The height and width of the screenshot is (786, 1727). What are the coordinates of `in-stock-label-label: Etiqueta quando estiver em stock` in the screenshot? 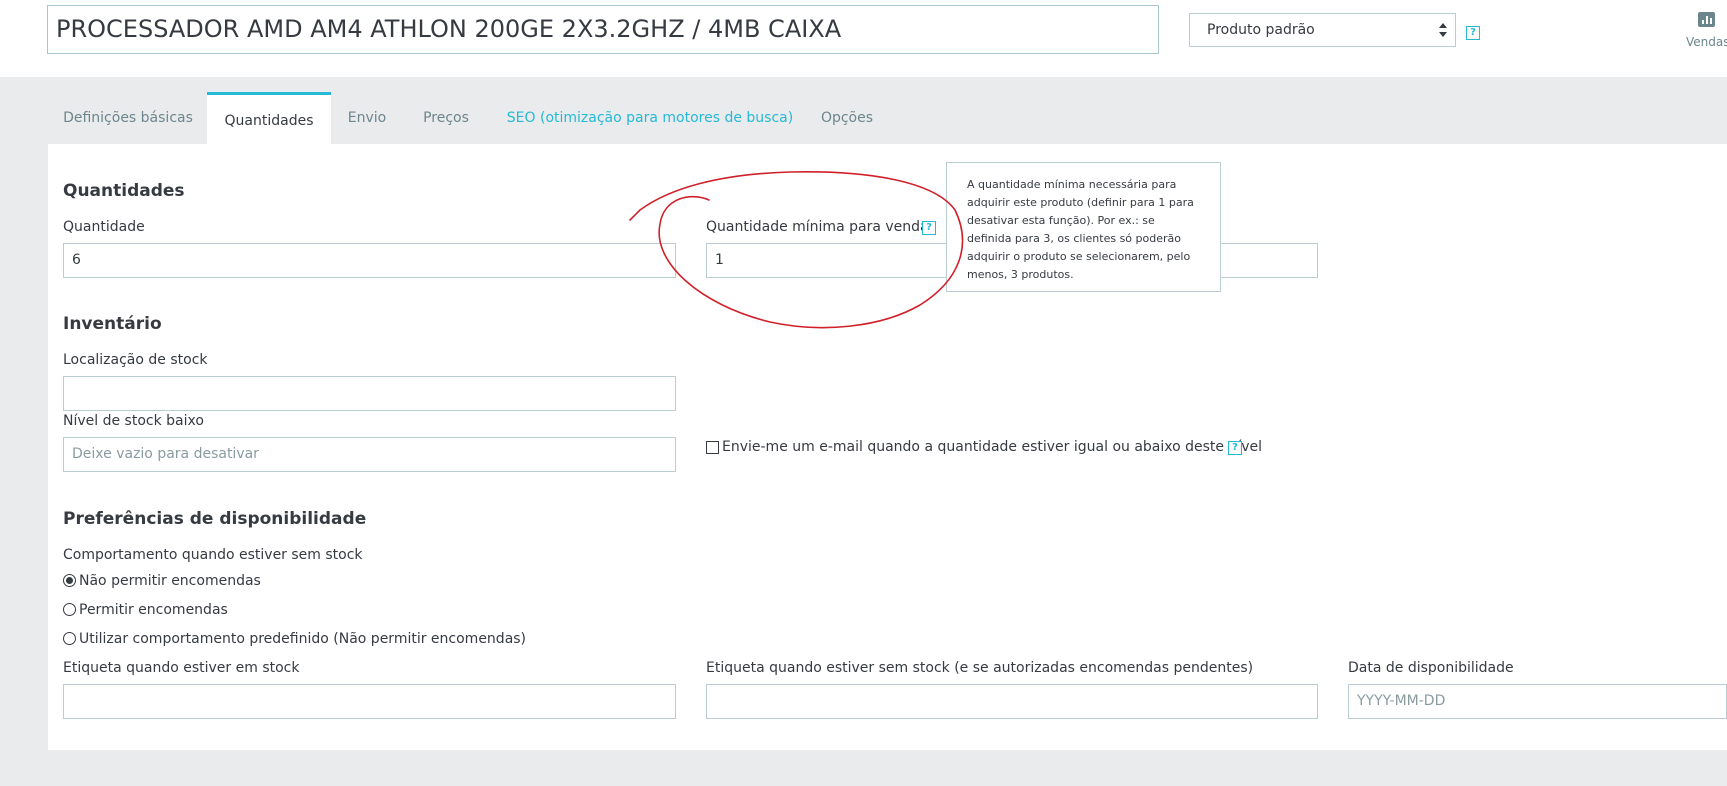 It's located at (181, 668).